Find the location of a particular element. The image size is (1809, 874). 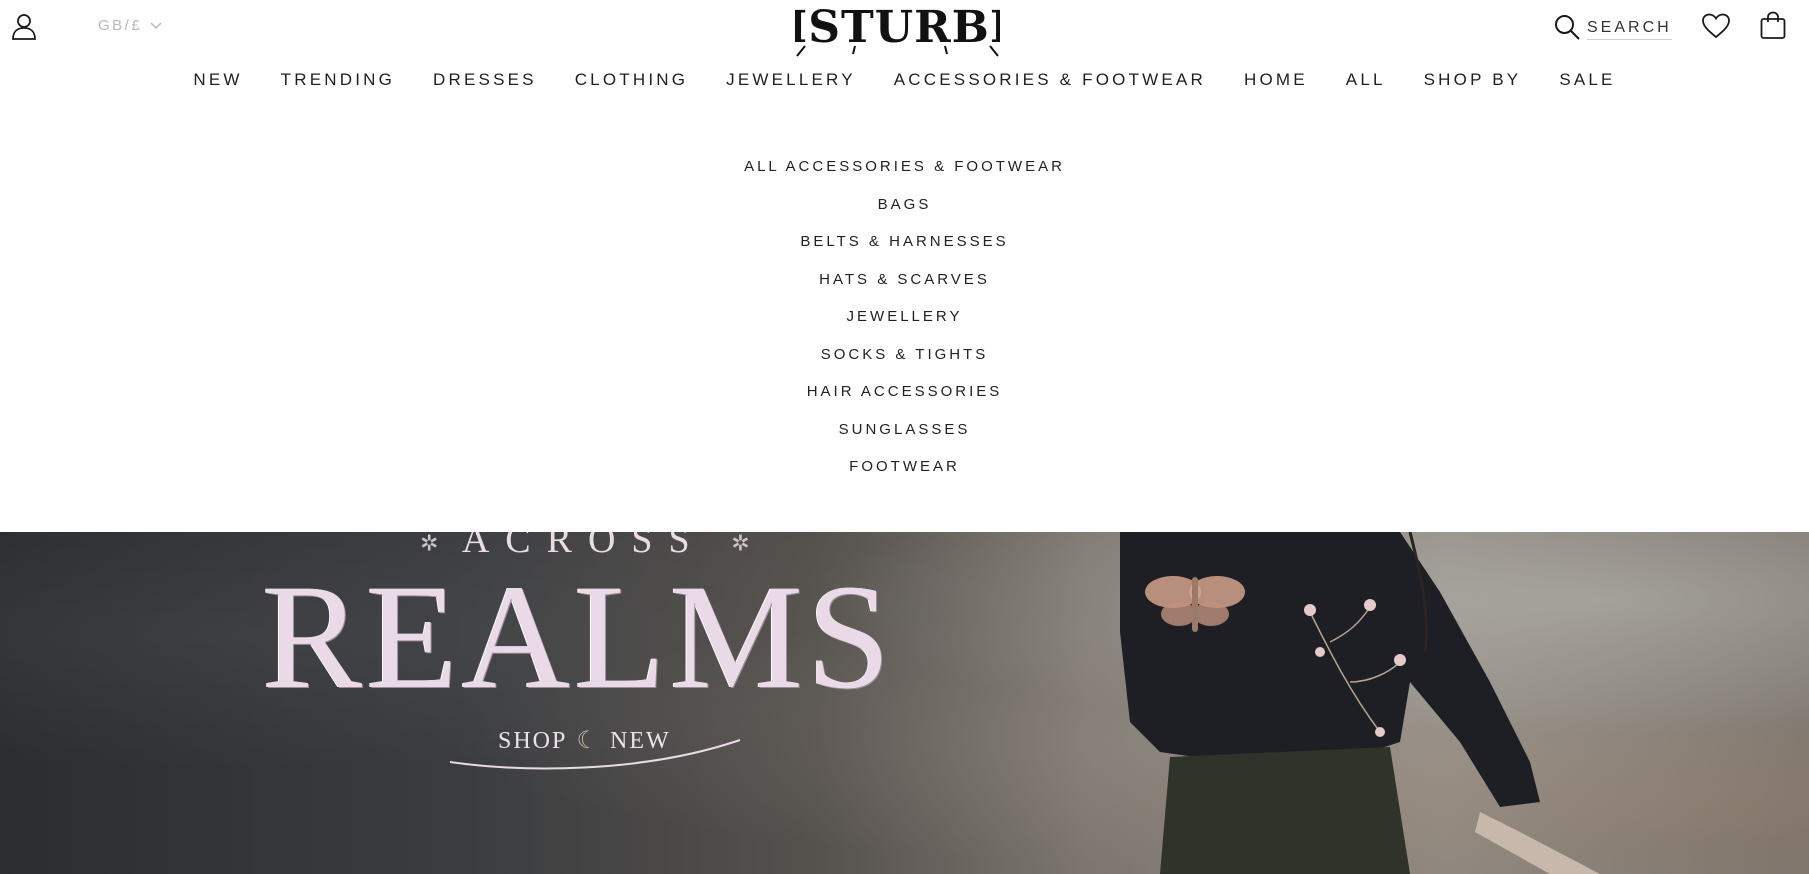

currency-selector: GB/£ is located at coordinates (130, 25).